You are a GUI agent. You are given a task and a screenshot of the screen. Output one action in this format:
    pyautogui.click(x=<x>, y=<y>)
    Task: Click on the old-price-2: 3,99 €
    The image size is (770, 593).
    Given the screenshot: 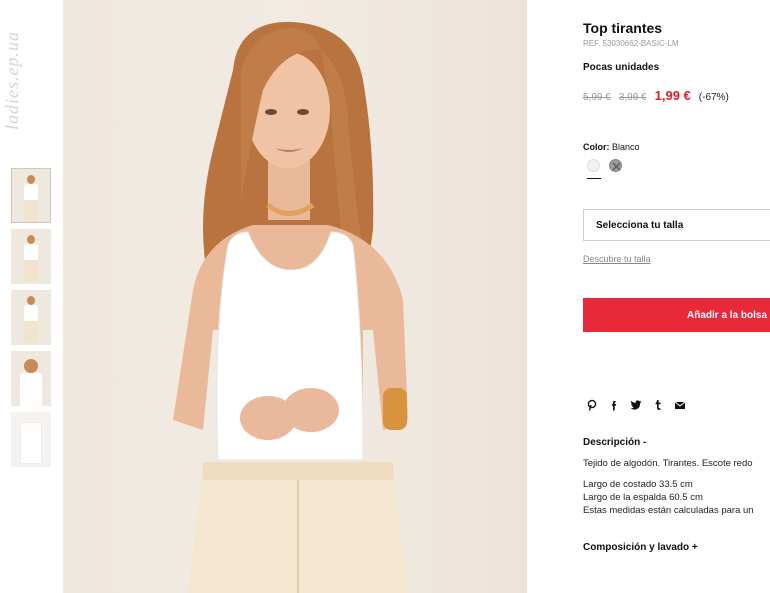 What is the action you would take?
    pyautogui.click(x=632, y=97)
    